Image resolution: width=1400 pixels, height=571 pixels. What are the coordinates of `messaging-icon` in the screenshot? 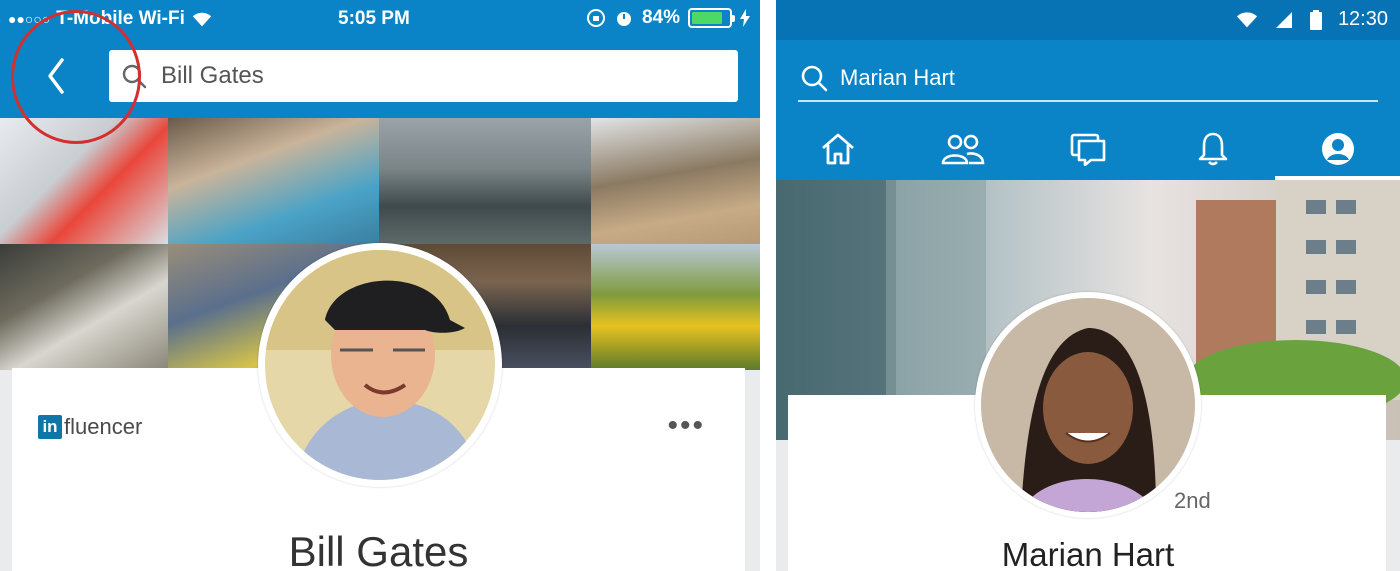 It's located at (1088, 149).